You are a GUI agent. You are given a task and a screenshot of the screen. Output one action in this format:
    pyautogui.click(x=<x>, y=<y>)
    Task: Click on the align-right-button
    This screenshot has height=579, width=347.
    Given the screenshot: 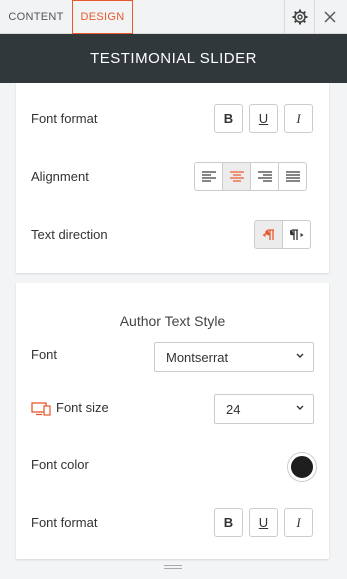 What is the action you would take?
    pyautogui.click(x=264, y=176)
    